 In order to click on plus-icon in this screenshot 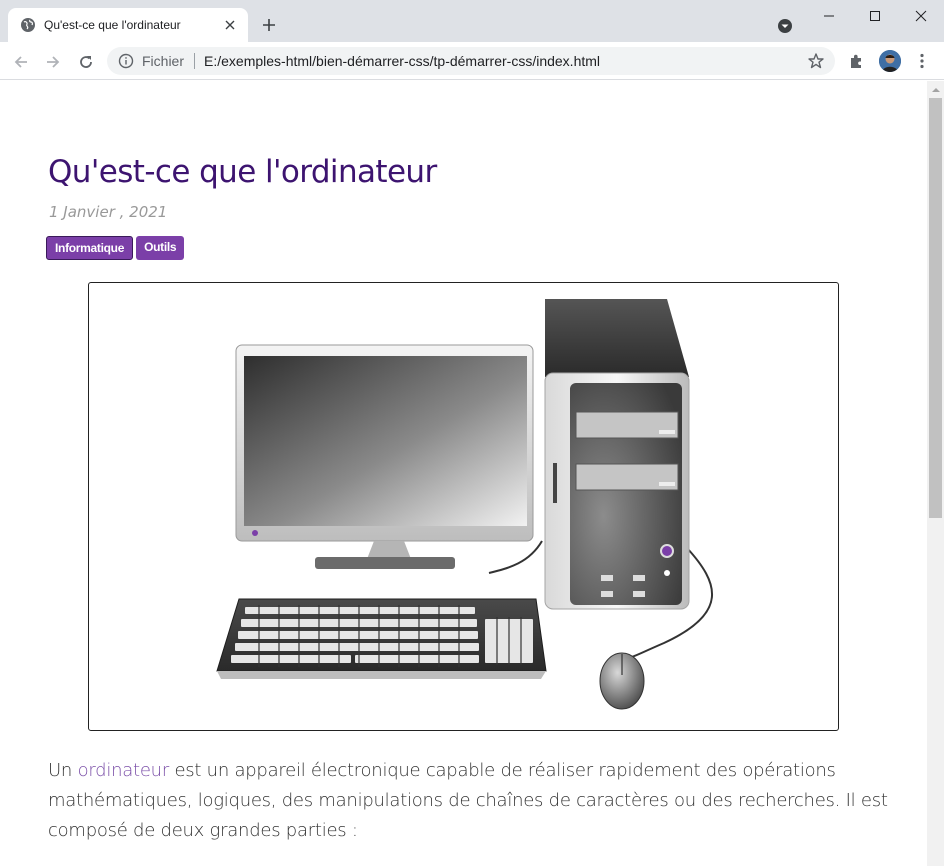, I will do `click(269, 25)`.